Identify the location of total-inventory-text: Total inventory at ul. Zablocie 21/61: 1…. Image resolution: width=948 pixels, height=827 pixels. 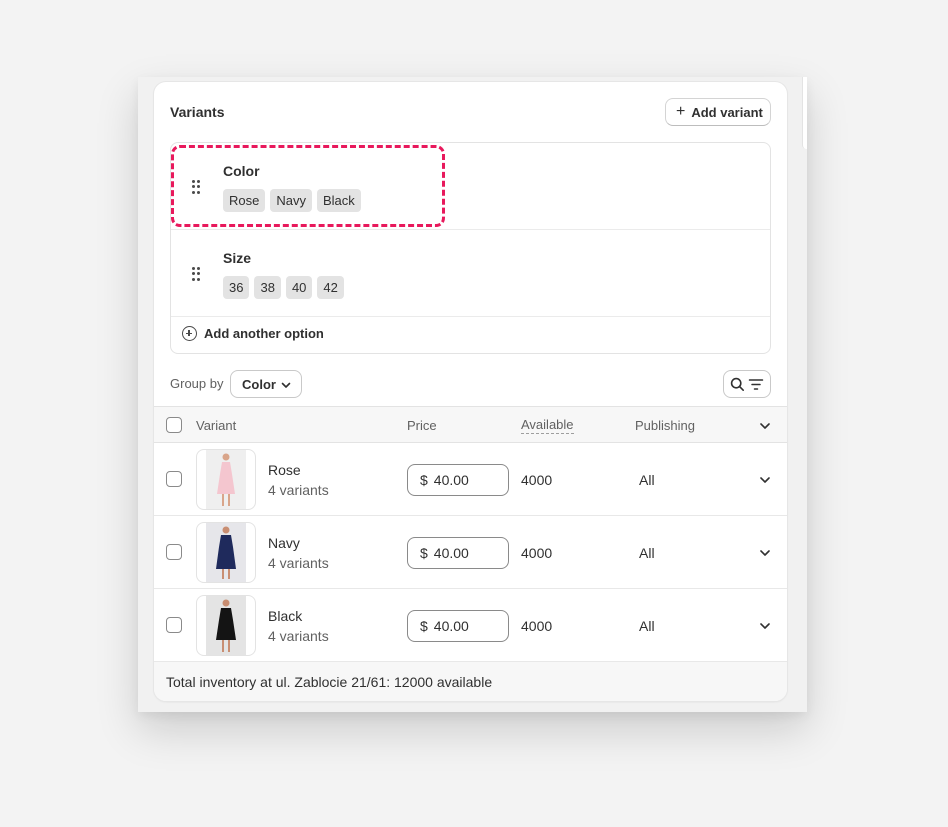
(329, 681).